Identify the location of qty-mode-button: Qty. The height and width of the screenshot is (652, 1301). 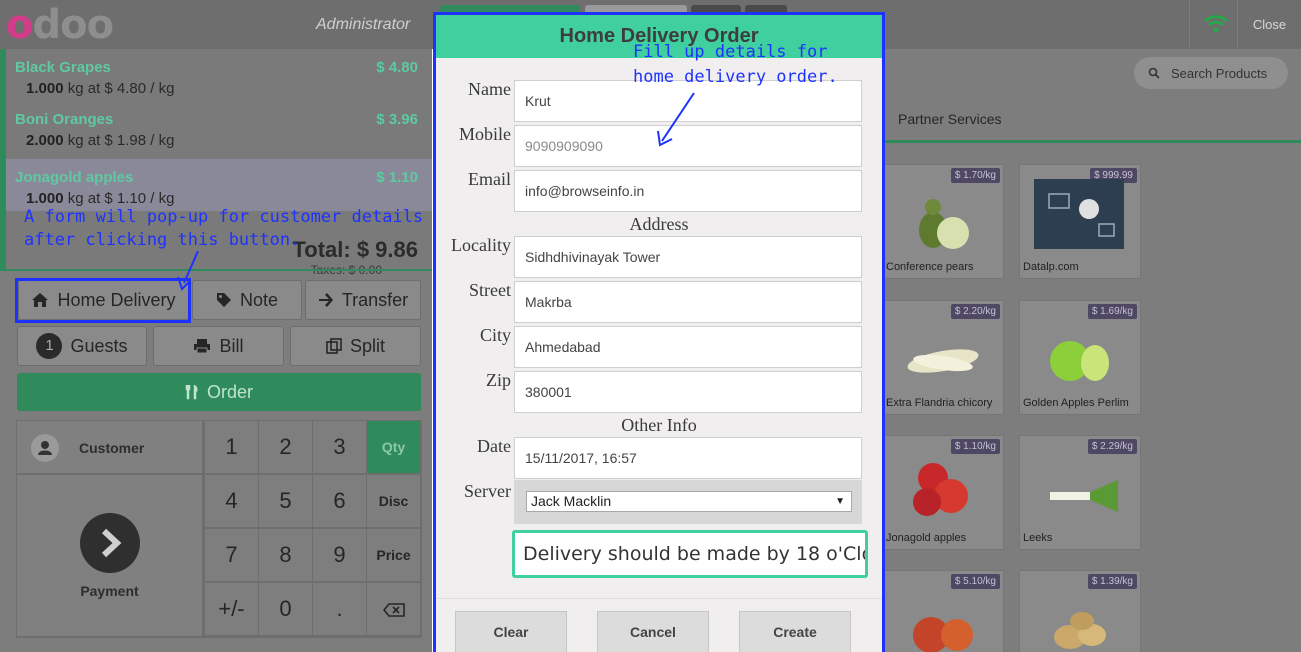
(393, 447).